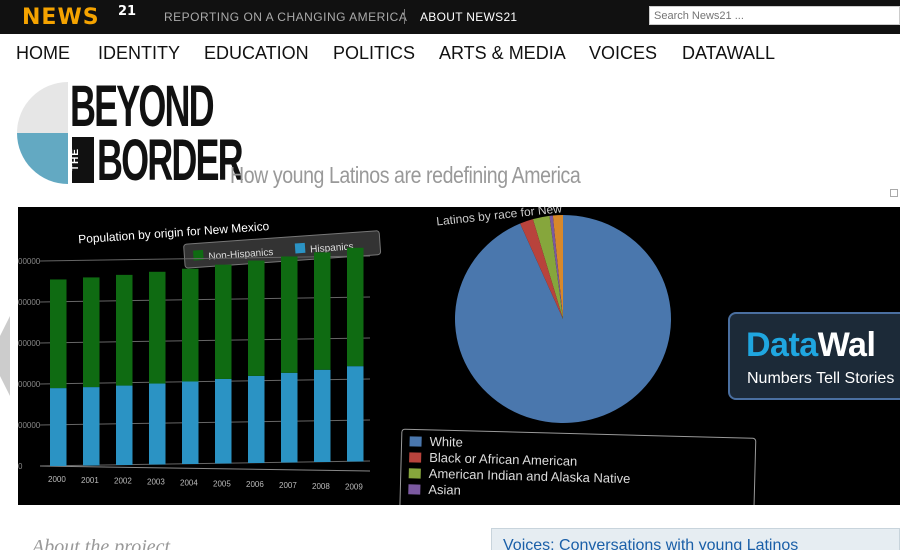 Image resolution: width=900 pixels, height=550 pixels. What do you see at coordinates (139, 53) in the screenshot?
I see `nav-item-identity: IDENTITY` at bounding box center [139, 53].